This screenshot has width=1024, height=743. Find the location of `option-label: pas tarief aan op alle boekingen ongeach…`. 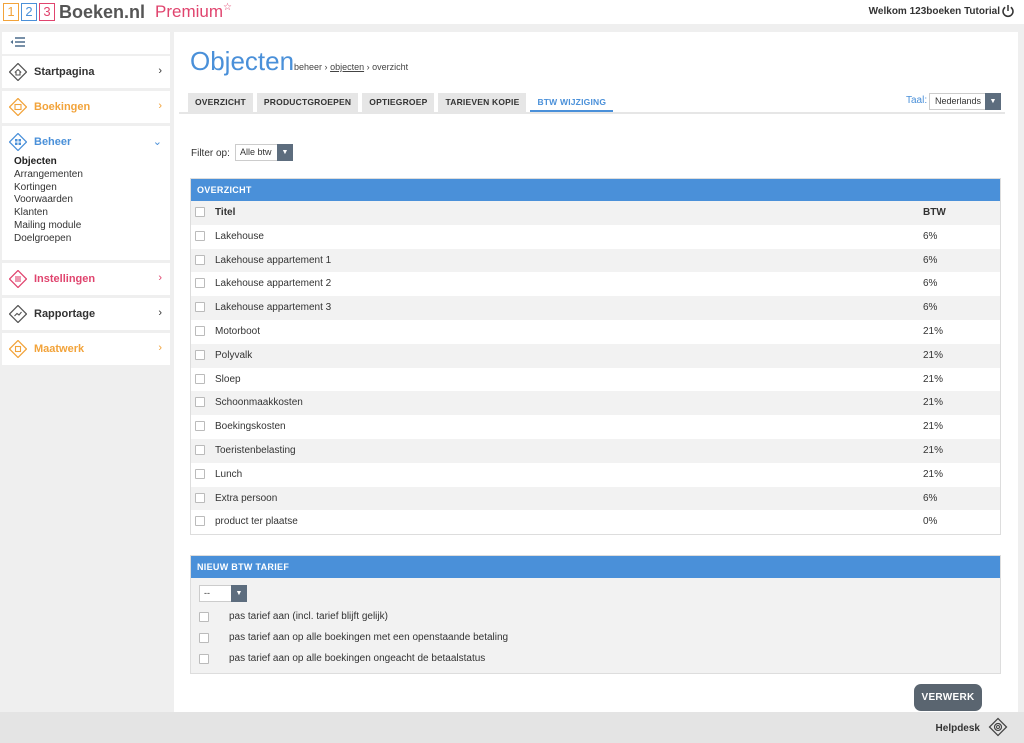

option-label: pas tarief aan op alle boekingen ongeach… is located at coordinates (357, 658).